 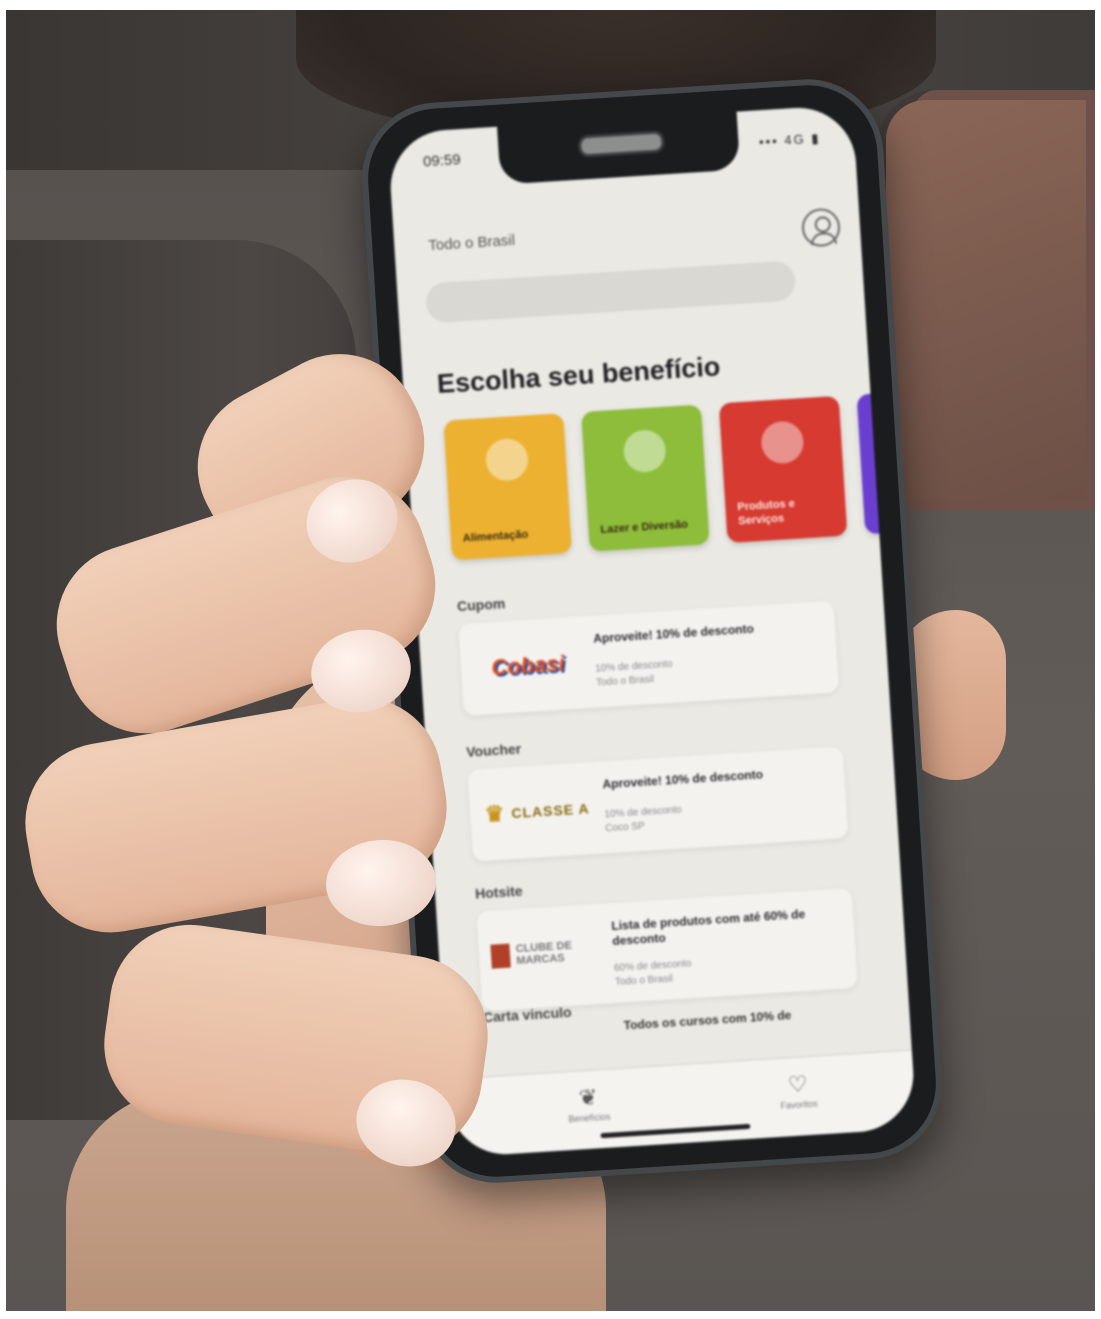 I want to click on leaf-icon: ❦, so click(x=588, y=1097).